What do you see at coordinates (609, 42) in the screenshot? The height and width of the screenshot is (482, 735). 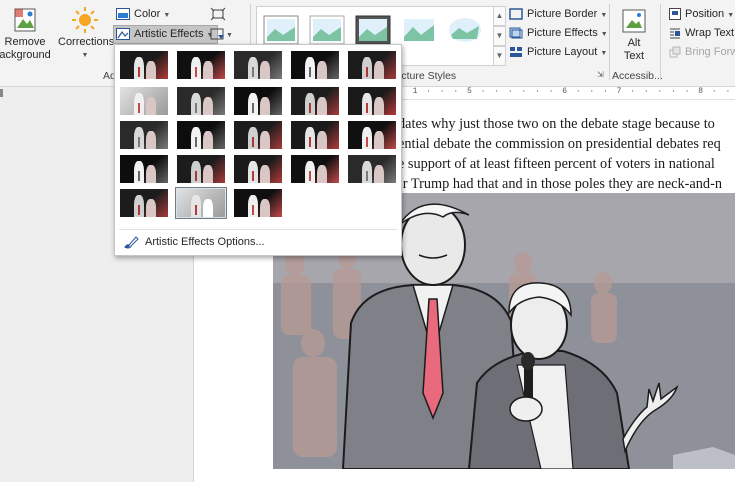 I see `group-separator` at bounding box center [609, 42].